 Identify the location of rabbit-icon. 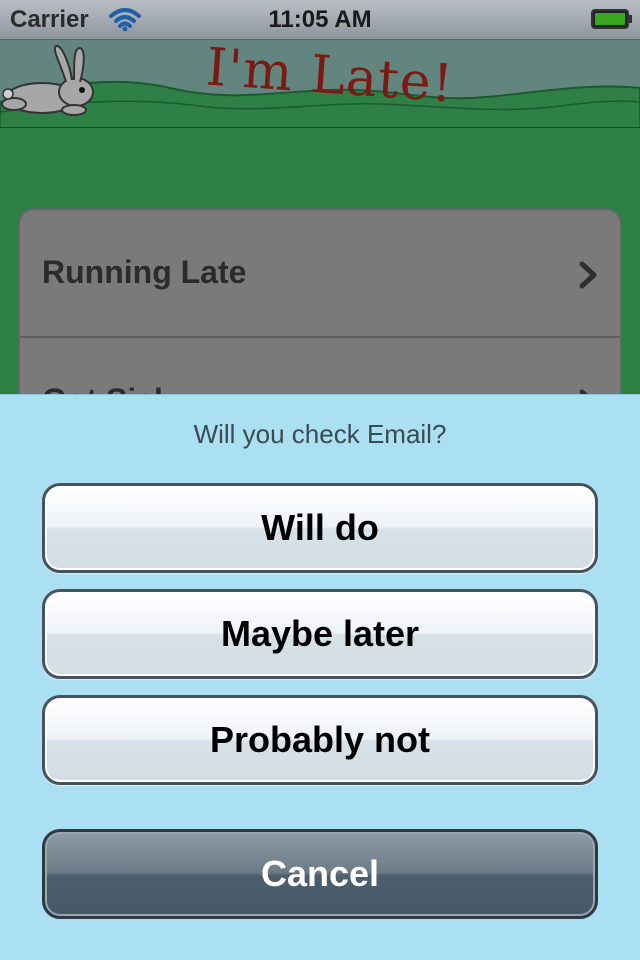
(47, 80).